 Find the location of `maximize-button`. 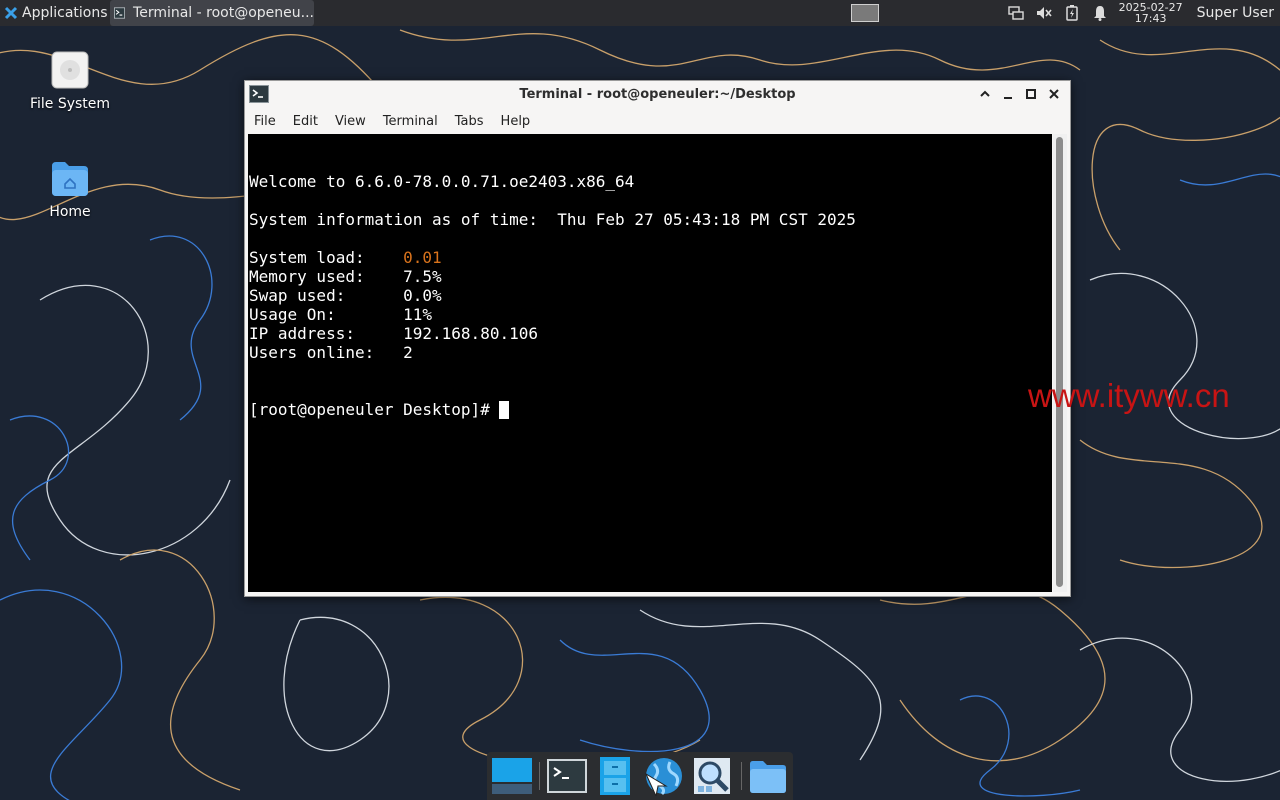

maximize-button is located at coordinates (1031, 94).